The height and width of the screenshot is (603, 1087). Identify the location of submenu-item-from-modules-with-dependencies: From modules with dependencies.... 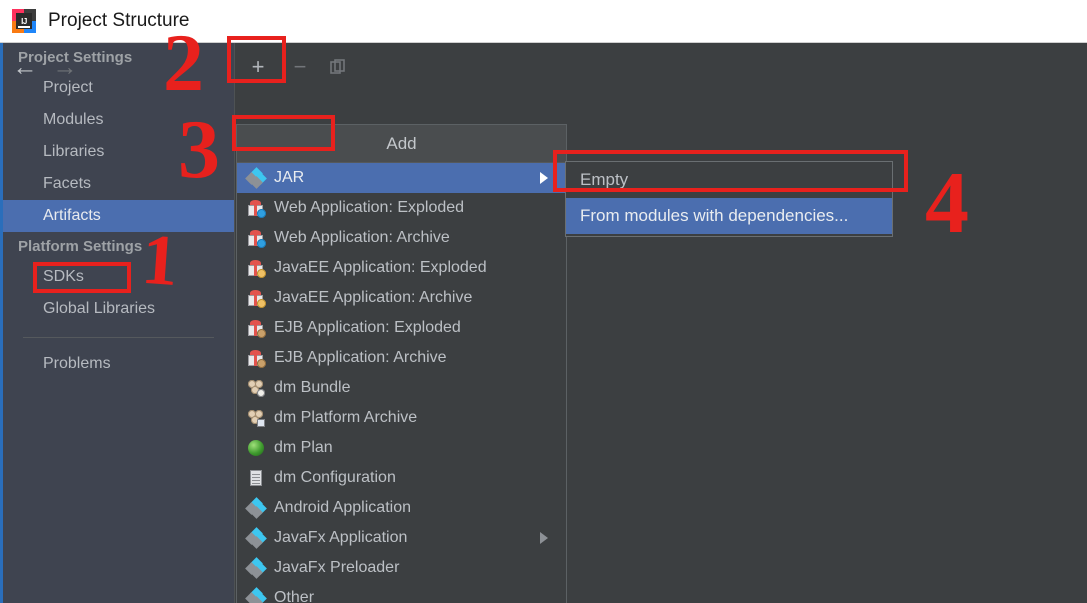
(729, 216).